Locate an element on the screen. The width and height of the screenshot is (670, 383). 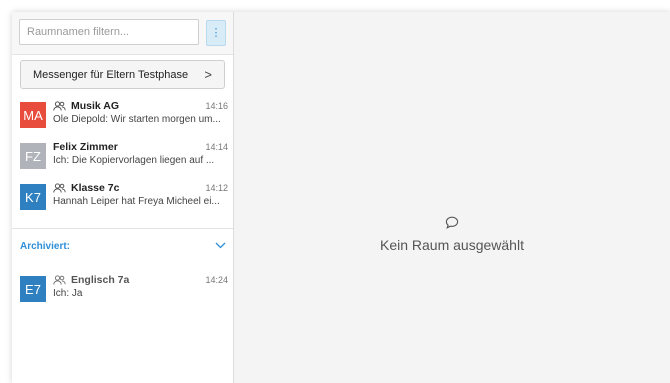
room-title: Felix Zimmer is located at coordinates (85, 147).